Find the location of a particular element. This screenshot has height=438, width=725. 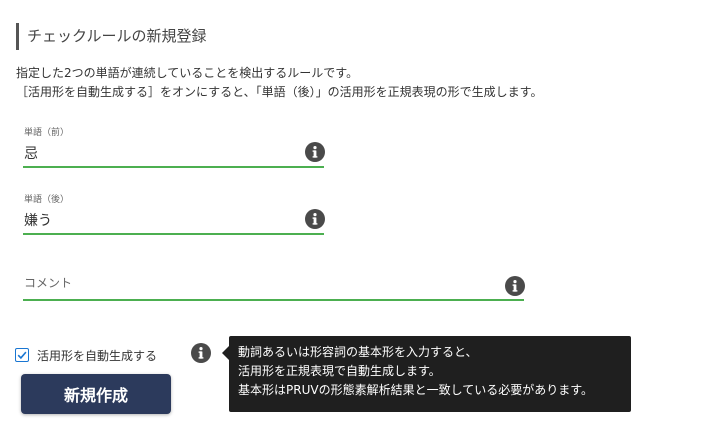

word-after-field: 単語（後） 嫌う is located at coordinates (171, 213).